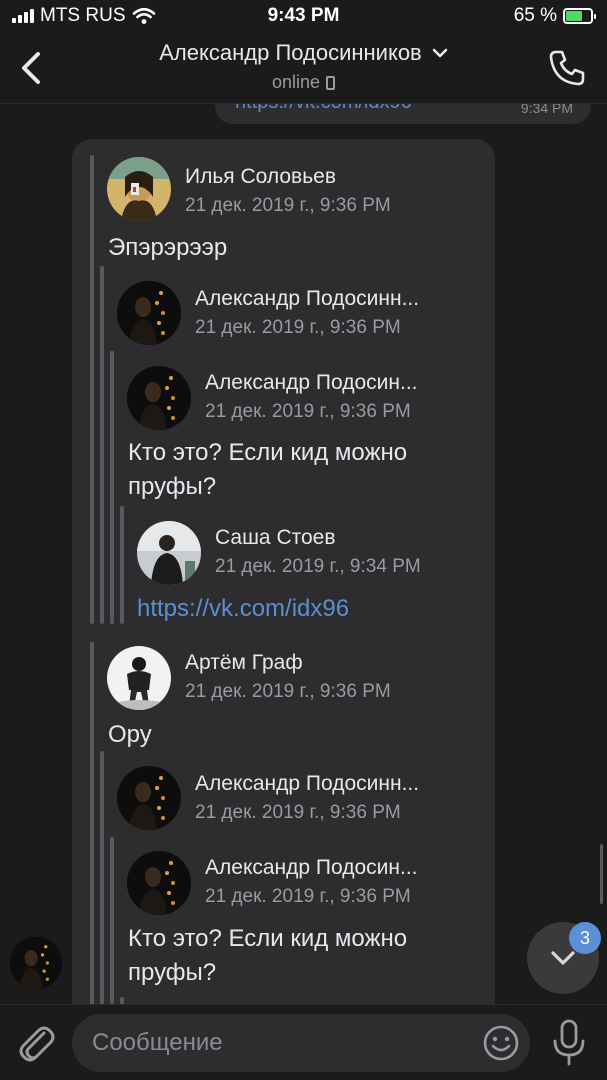 Image resolution: width=607 pixels, height=1080 pixels. Describe the element at coordinates (323, 109) in the screenshot. I see `outgoing-link: https://vk.com/idx96` at that location.